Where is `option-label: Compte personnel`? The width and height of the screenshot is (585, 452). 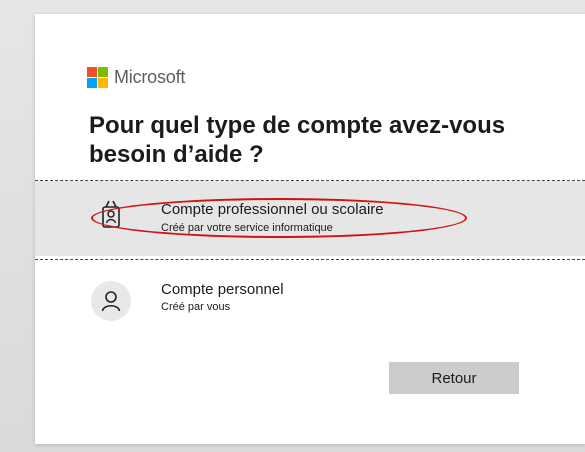 option-label: Compte personnel is located at coordinates (222, 289).